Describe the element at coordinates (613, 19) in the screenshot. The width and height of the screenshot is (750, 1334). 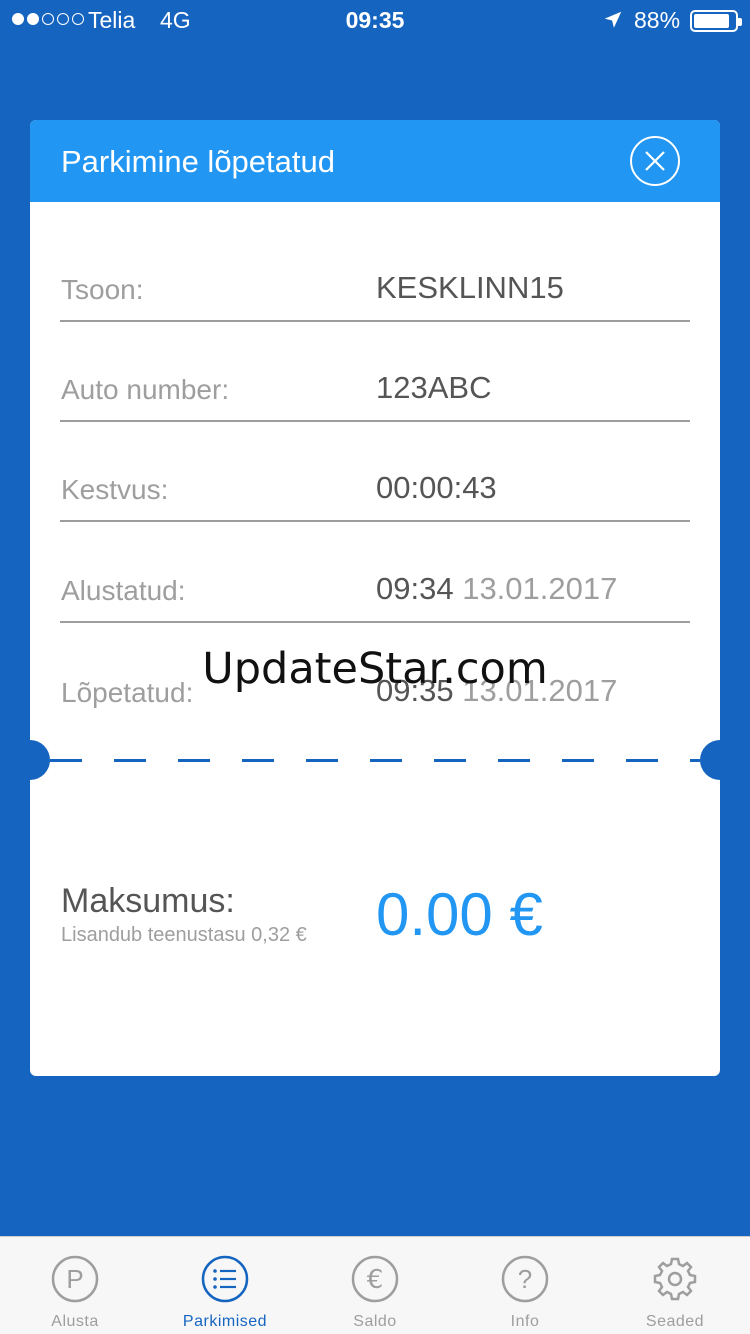
I see `location-arrow-icon` at that location.